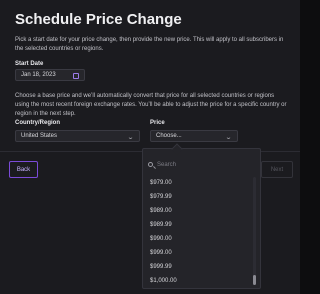 Image resolution: width=320 pixels, height=294 pixels. Describe the element at coordinates (38, 75) in the screenshot. I see `start-date-value: Jan 18, 2023` at that location.